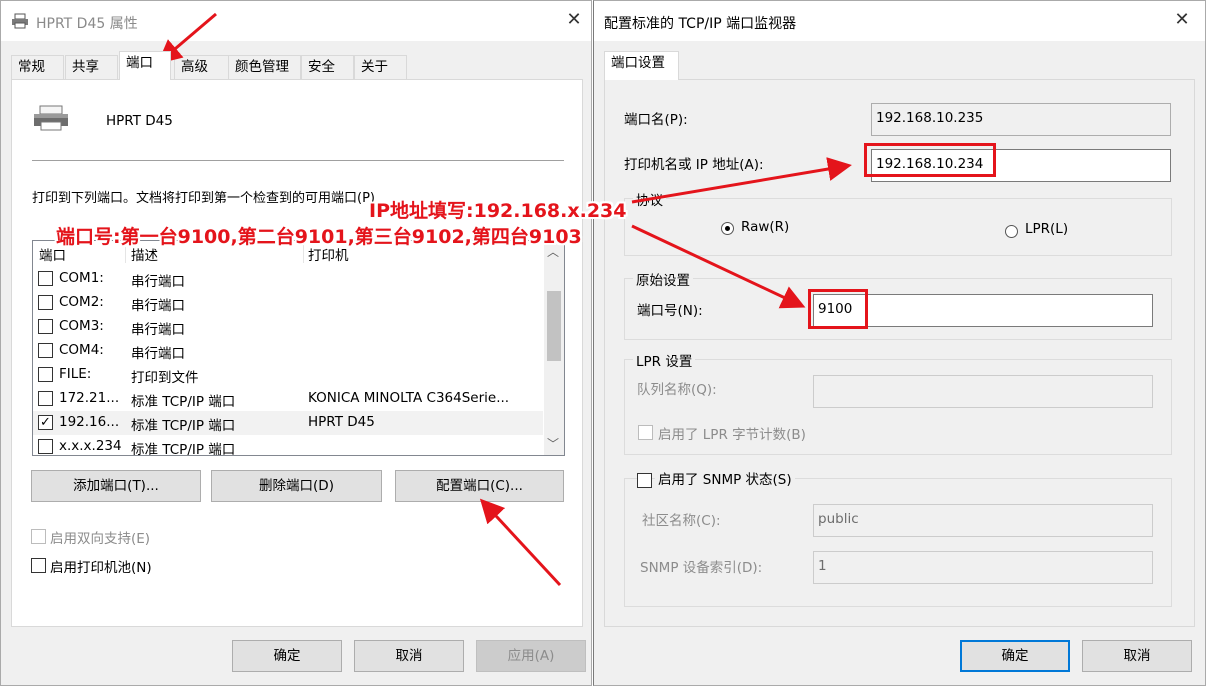 Image resolution: width=1206 pixels, height=686 pixels. Describe the element at coordinates (288, 327) in the screenshot. I see `list-item: COM3: 串行端口` at that location.